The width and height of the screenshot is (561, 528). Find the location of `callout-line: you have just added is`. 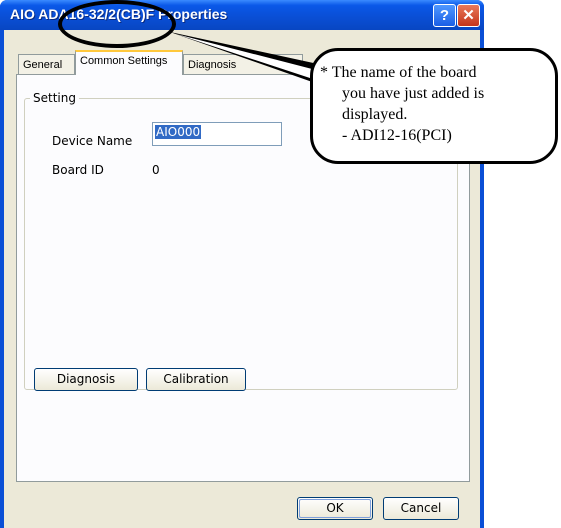

callout-line: you have just added is is located at coordinates (413, 93).